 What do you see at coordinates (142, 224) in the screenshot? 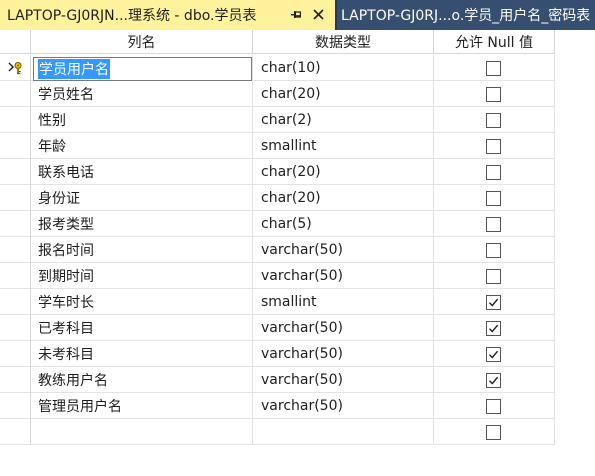
I see `column-name-cell: 报考类型` at bounding box center [142, 224].